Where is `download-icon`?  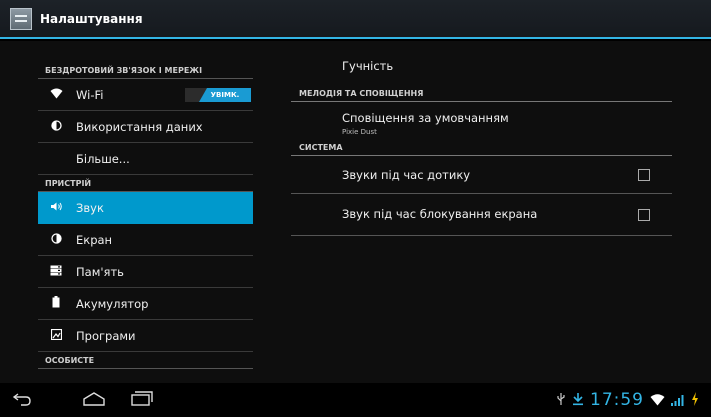
download-icon is located at coordinates (578, 400).